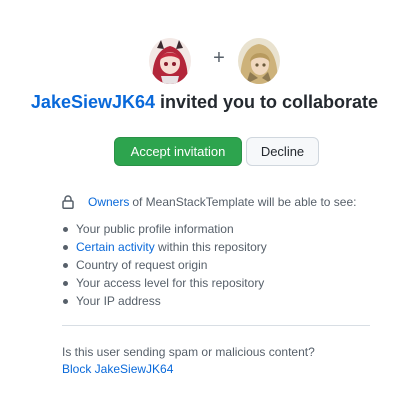 This screenshot has height=414, width=409. I want to click on permission-text: Your public profile information, so click(155, 229).